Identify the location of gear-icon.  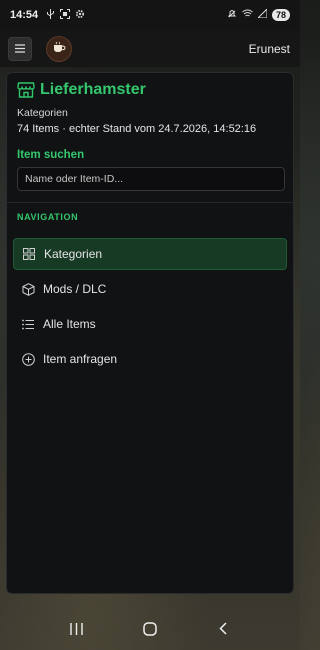
(80, 15).